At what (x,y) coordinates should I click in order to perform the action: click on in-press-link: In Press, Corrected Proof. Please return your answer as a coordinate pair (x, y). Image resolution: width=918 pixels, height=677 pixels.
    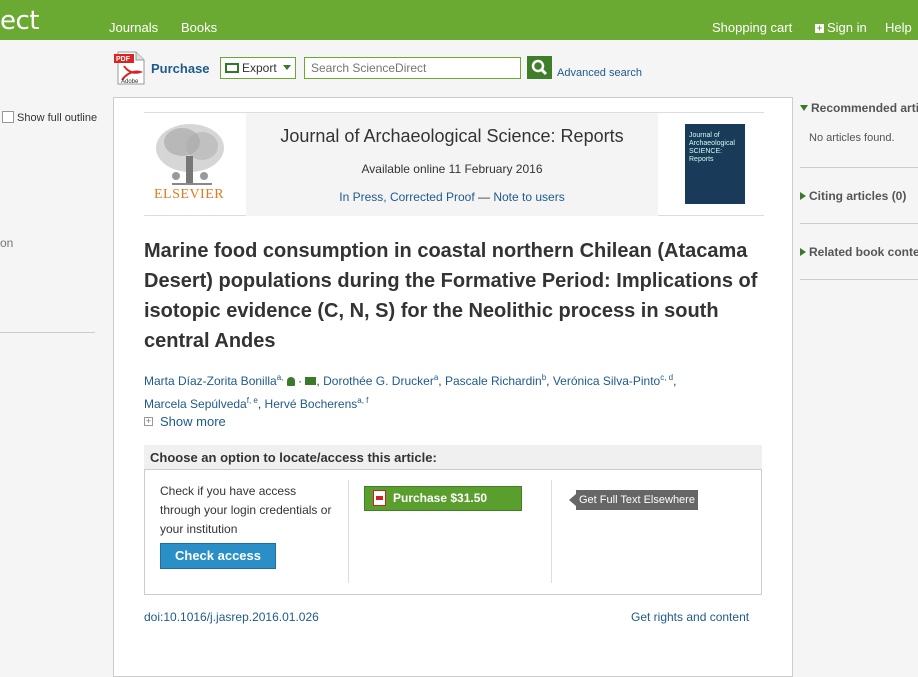
    Looking at the image, I should click on (406, 197).